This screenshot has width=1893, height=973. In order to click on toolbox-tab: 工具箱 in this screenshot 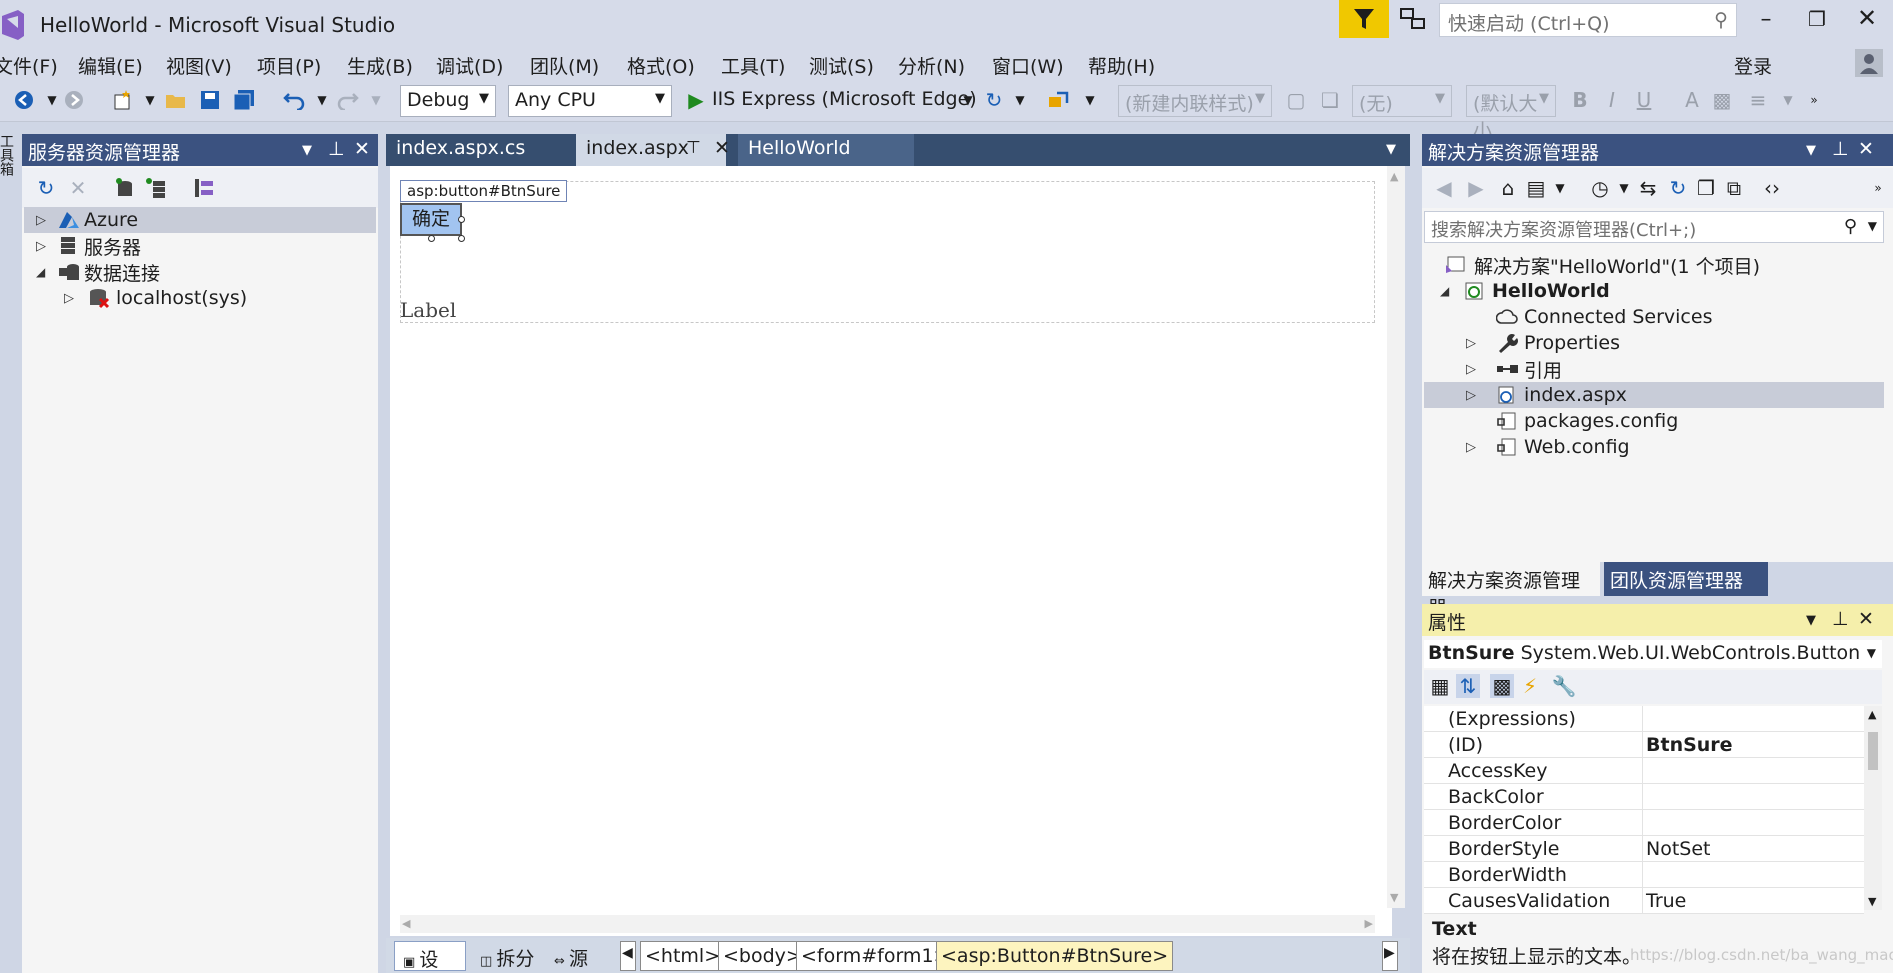, I will do `click(8, 155)`.